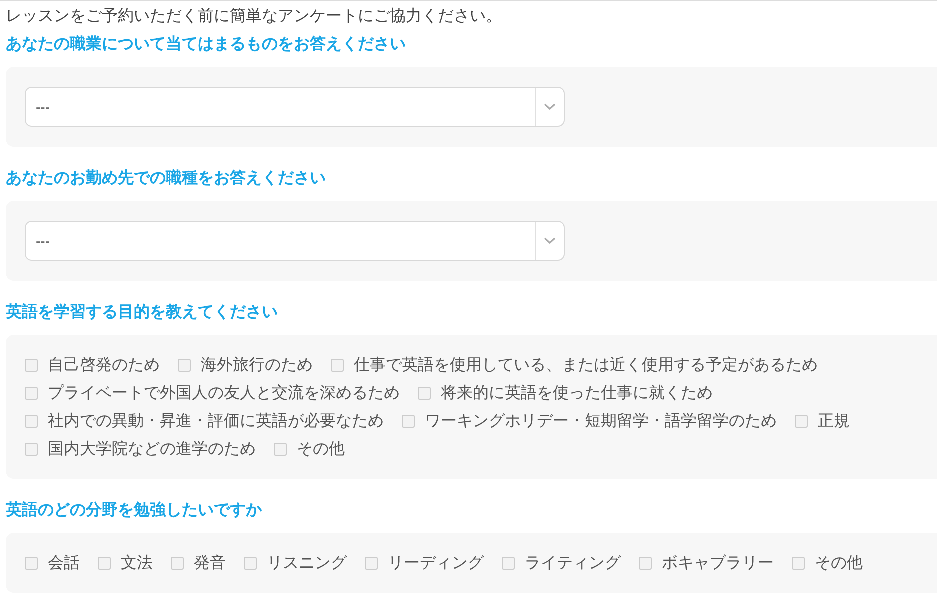  What do you see at coordinates (307, 564) in the screenshot?
I see `option-label: リスニング` at bounding box center [307, 564].